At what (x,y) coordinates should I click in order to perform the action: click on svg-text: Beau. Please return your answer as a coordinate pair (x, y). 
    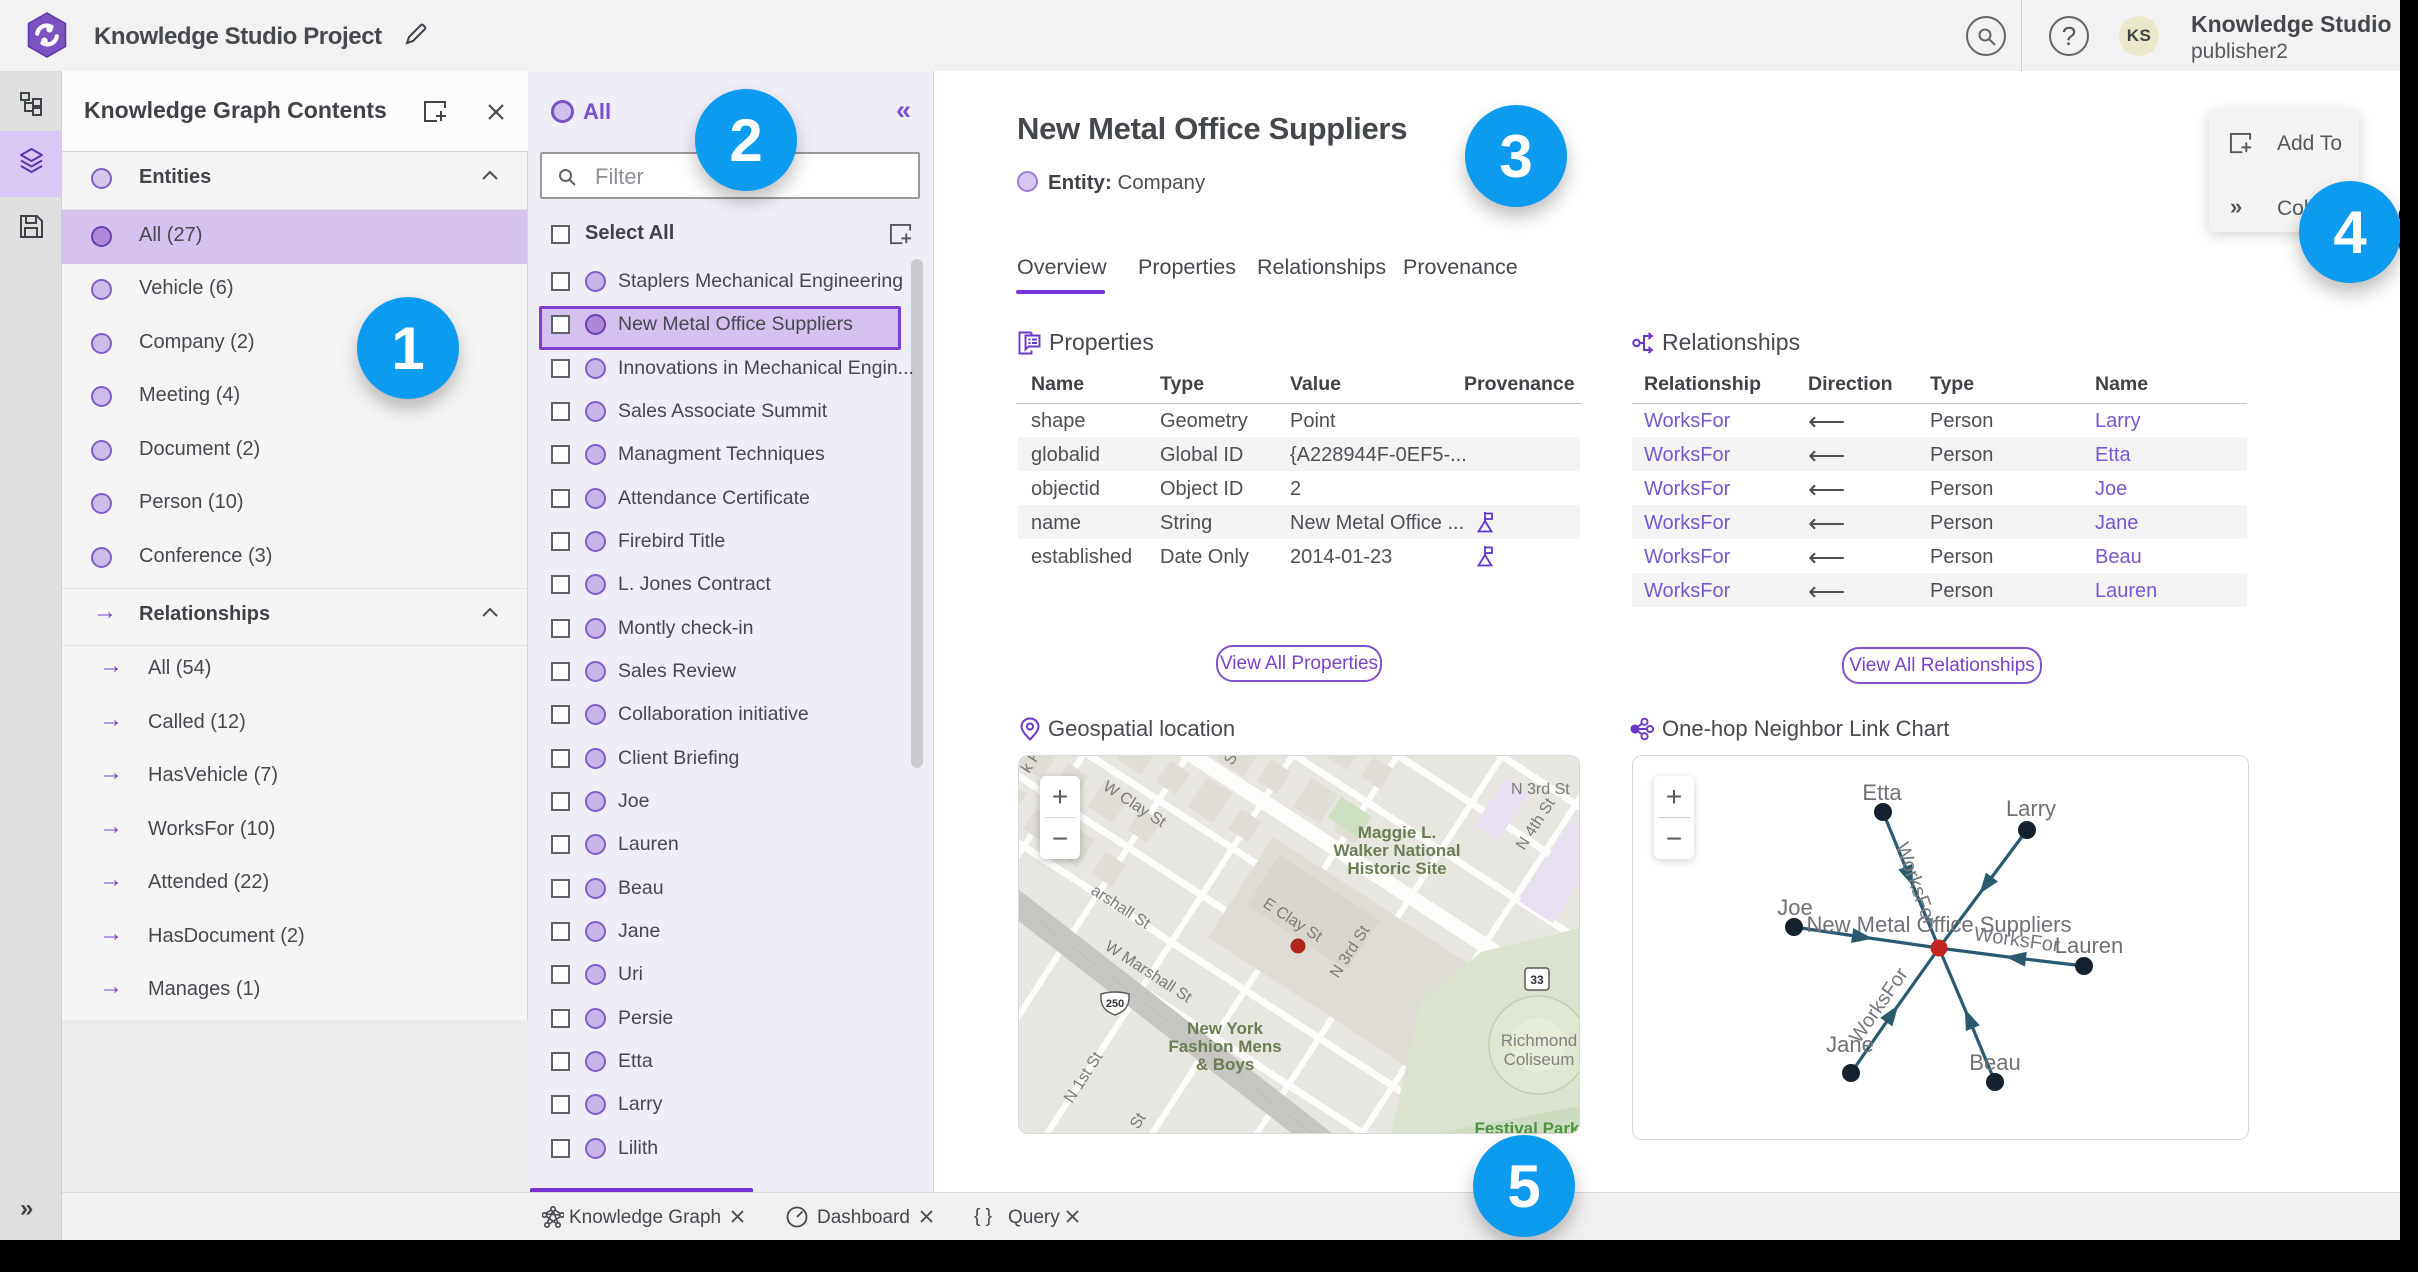
    Looking at the image, I should click on (1994, 1062).